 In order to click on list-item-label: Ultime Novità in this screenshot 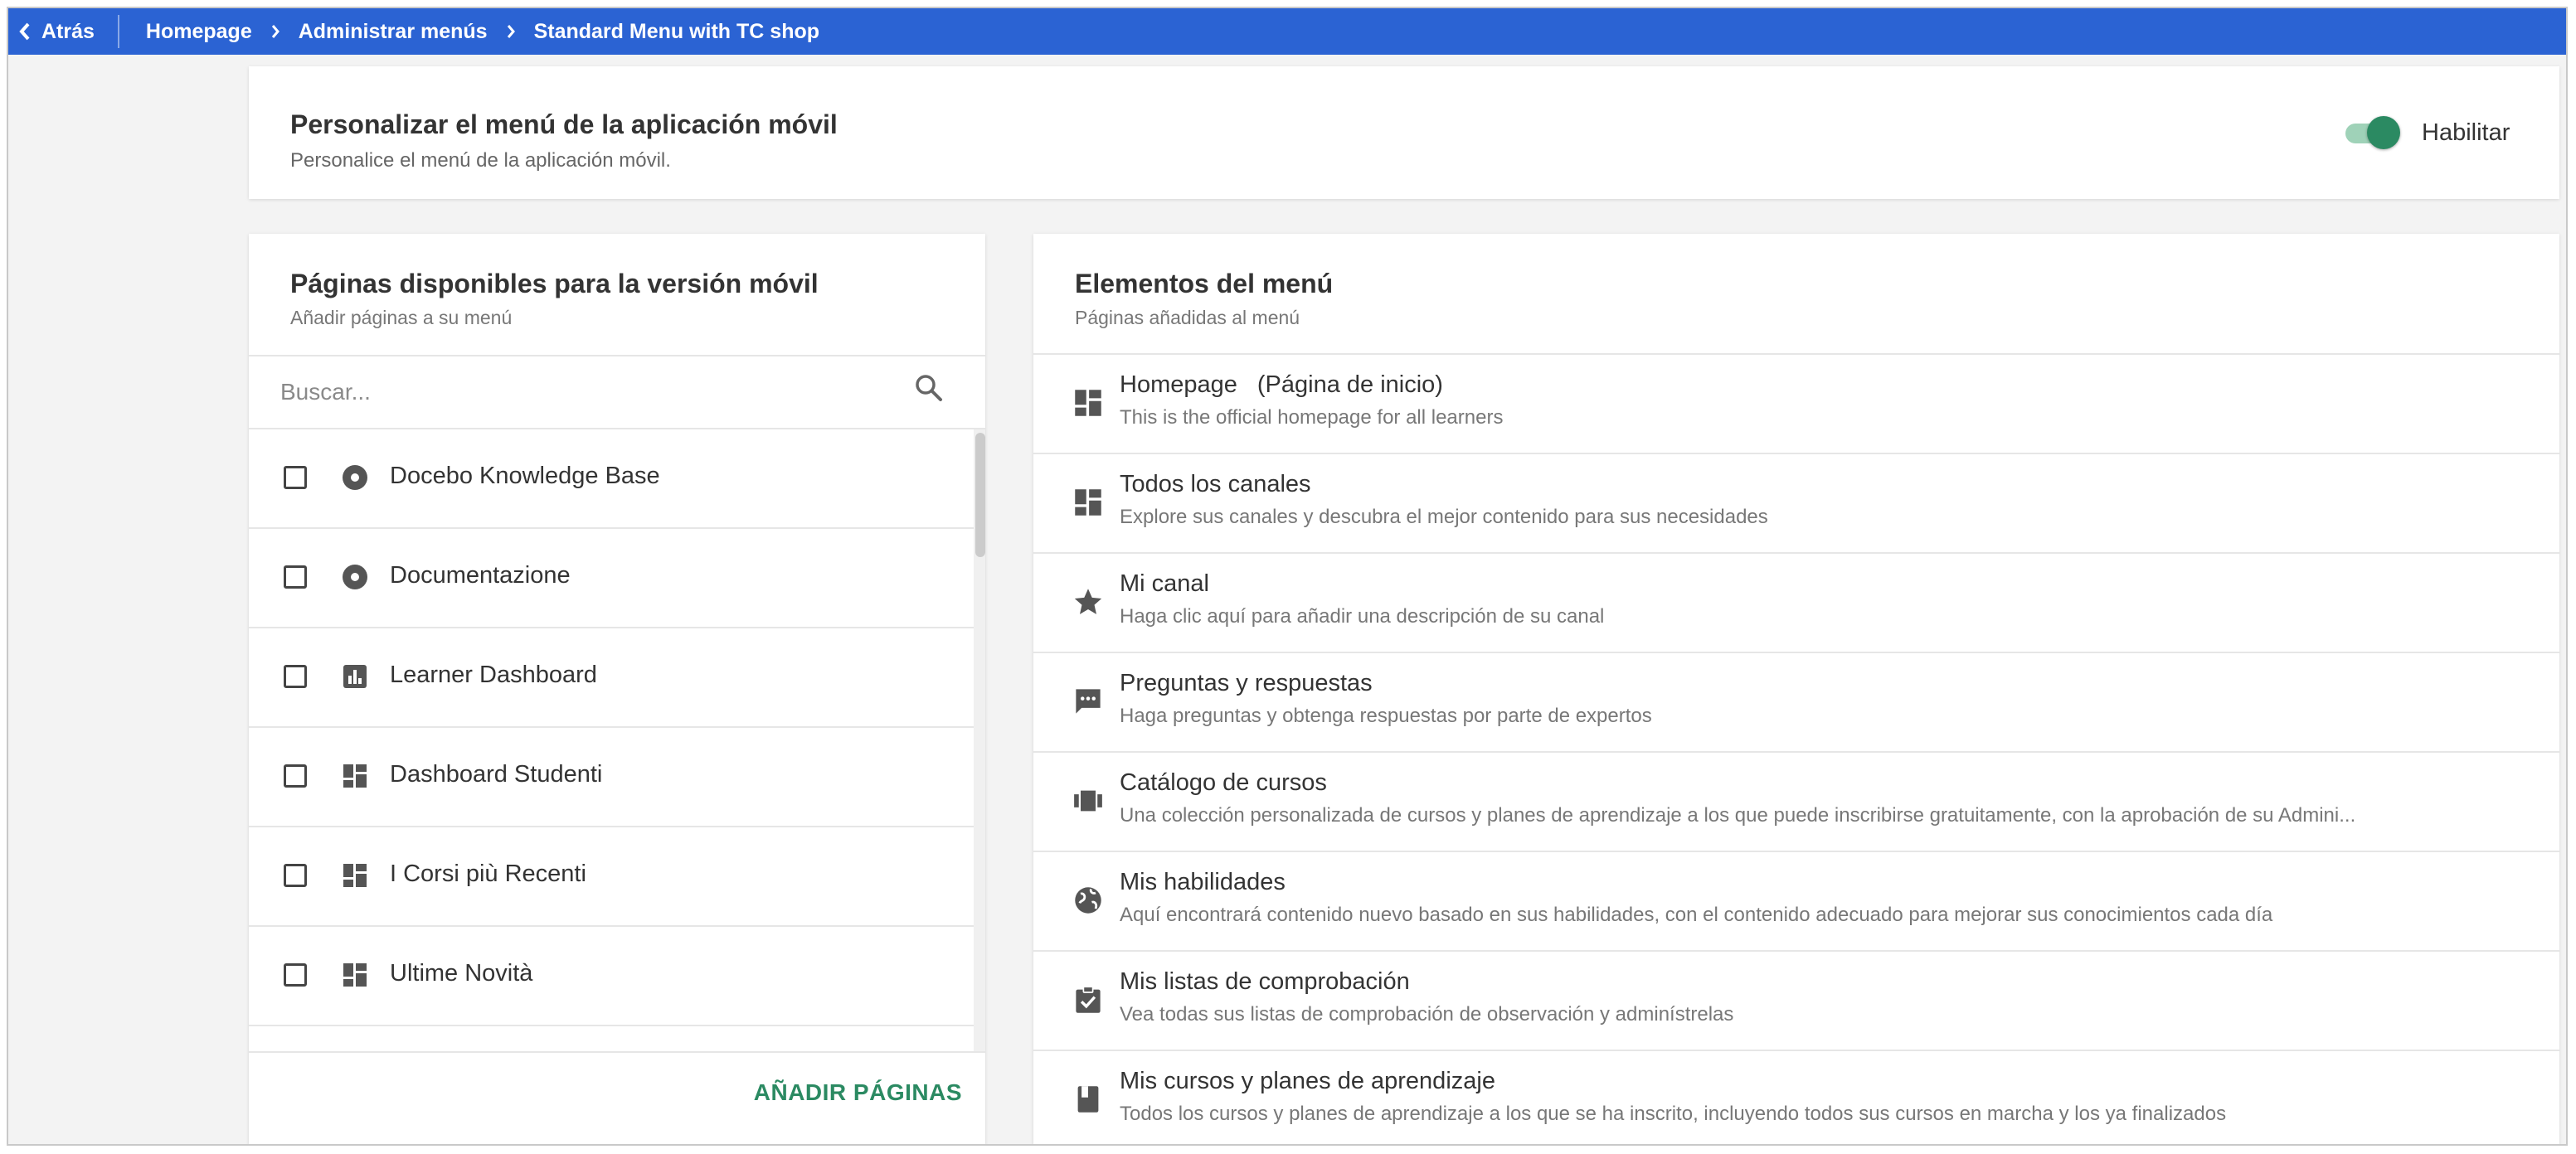, I will do `click(461, 973)`.